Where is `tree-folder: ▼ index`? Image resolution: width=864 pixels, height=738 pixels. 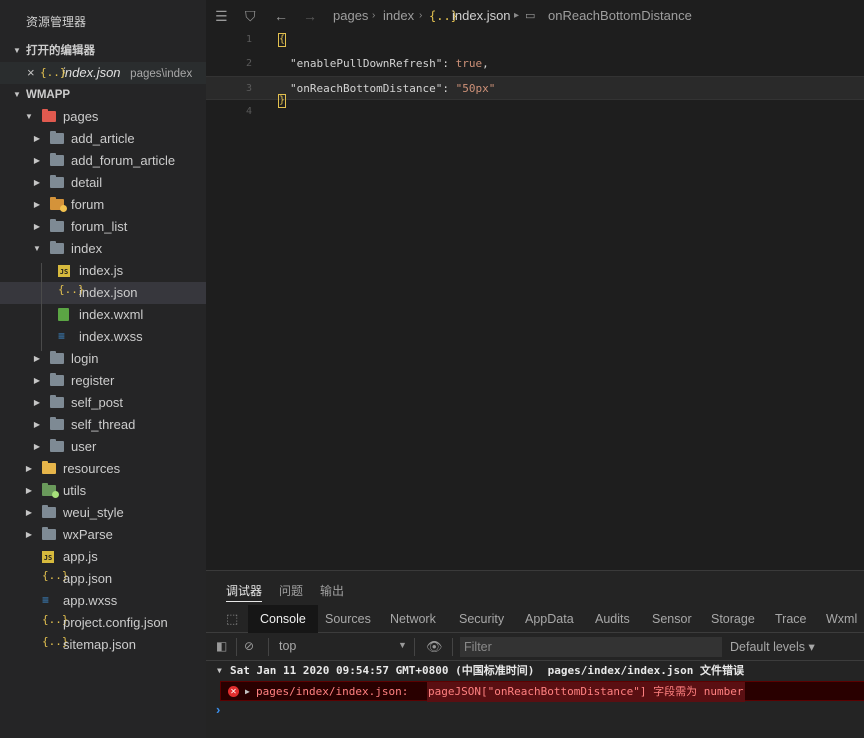 tree-folder: ▼ index is located at coordinates (103, 249).